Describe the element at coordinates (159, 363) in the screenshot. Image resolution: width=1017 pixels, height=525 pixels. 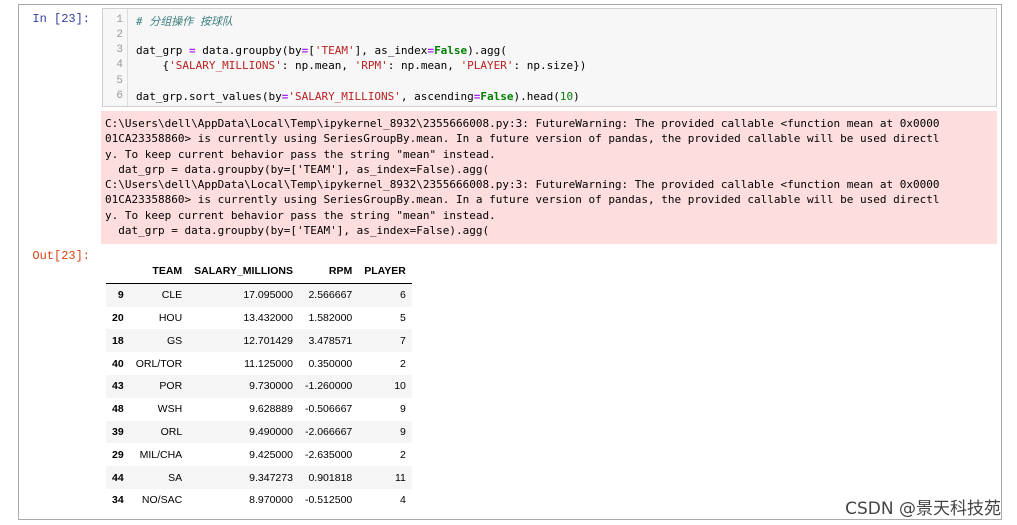
I see `cell-team: ORL/TOR` at that location.